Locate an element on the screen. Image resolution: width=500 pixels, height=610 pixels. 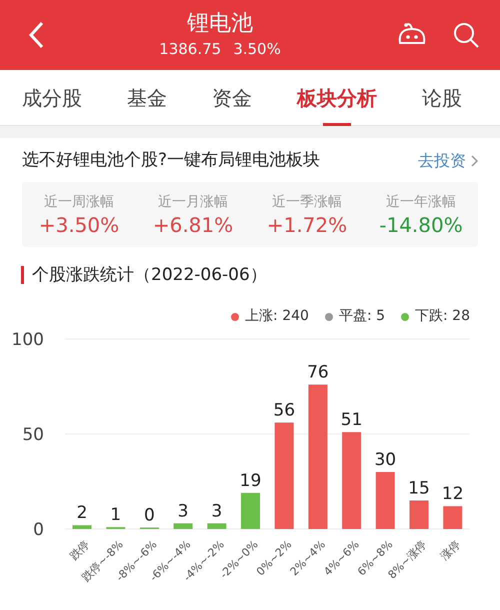
category-label: 跌停 is located at coordinates (79, 550).